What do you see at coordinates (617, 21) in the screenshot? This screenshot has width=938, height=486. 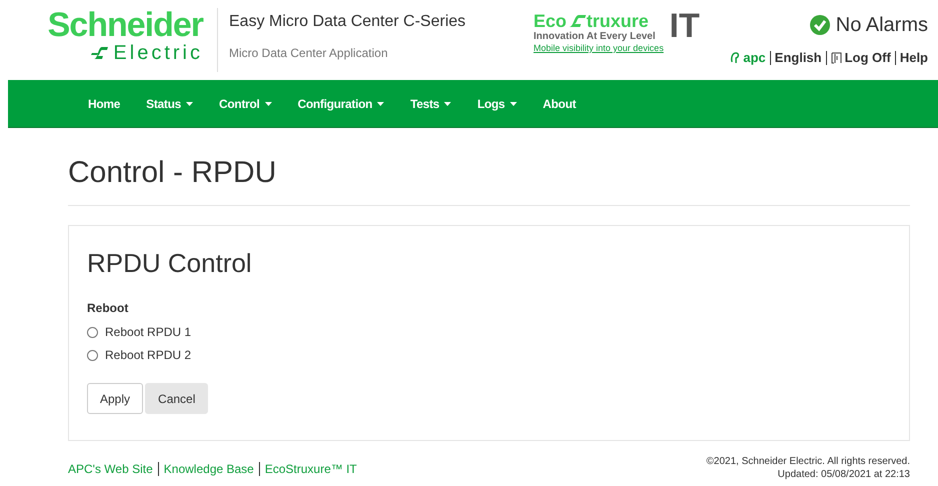 I see `ecostruxure-logo-text: truxure` at bounding box center [617, 21].